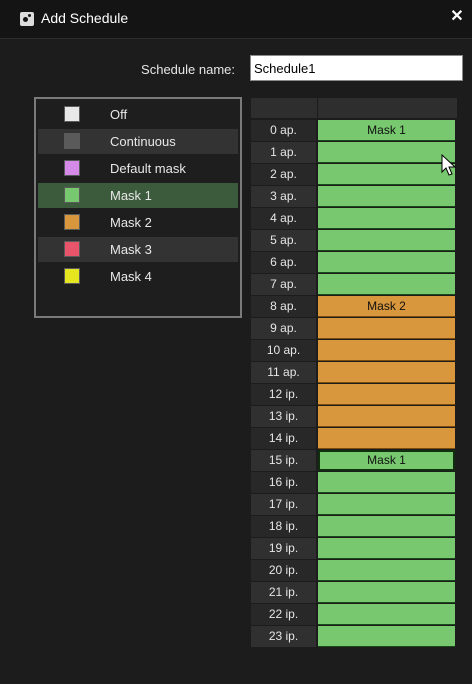 The width and height of the screenshot is (472, 684). I want to click on hour-label: 1 ap., so click(283, 152).